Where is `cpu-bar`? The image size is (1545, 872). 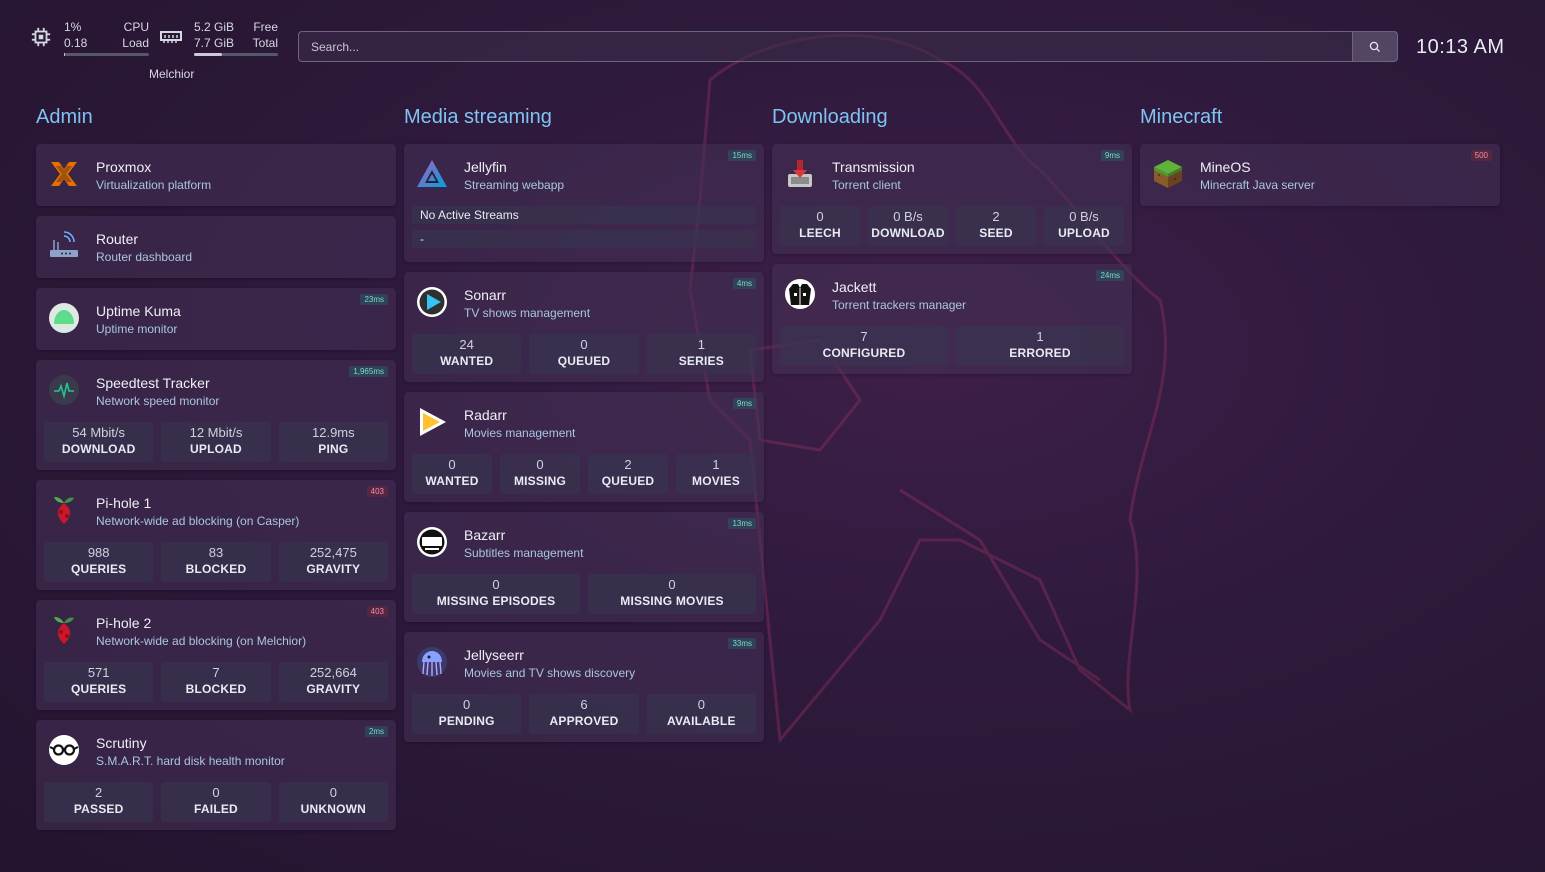
cpu-bar is located at coordinates (106, 54).